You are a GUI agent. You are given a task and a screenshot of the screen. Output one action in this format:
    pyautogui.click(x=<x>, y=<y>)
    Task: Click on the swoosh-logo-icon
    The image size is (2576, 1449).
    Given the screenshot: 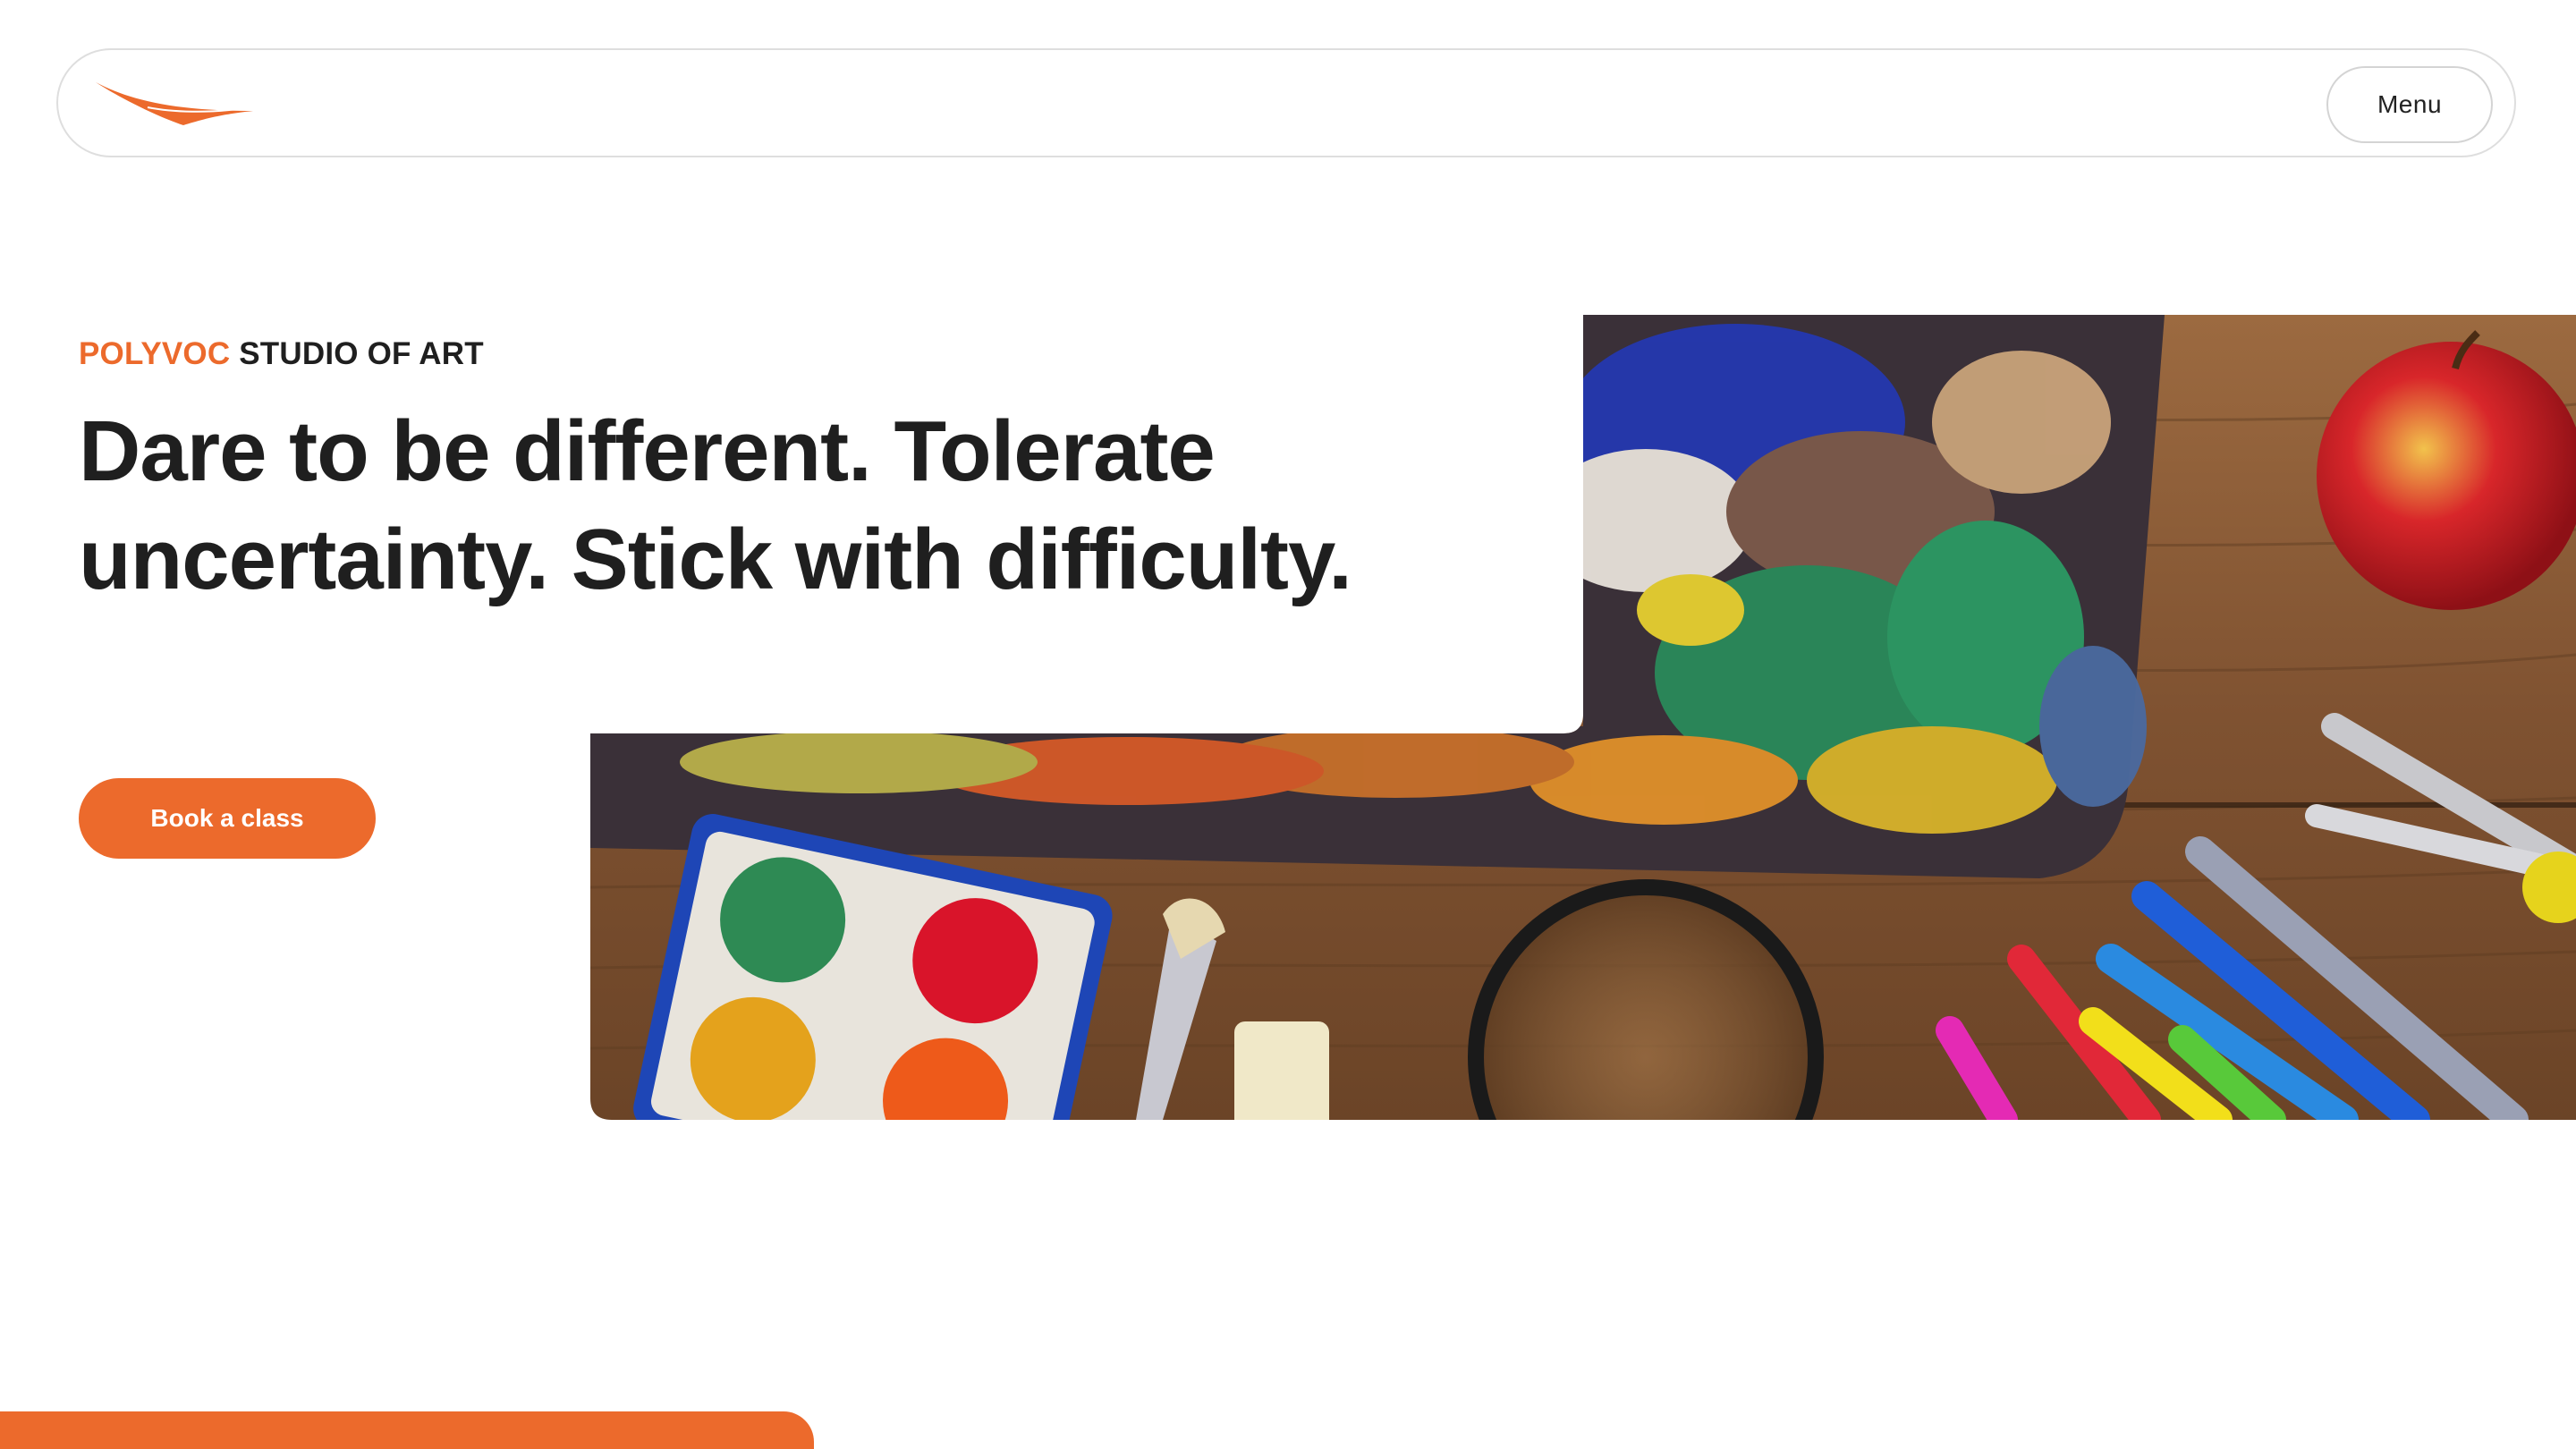 What is the action you would take?
    pyautogui.click(x=174, y=104)
    